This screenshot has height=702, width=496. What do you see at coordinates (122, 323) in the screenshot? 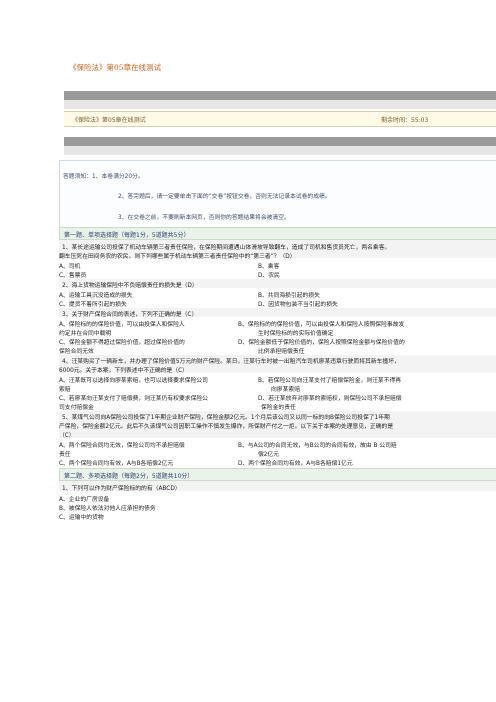
I see `option-a: A、保险标的的保险价值，可以由投保人和保险人` at bounding box center [122, 323].